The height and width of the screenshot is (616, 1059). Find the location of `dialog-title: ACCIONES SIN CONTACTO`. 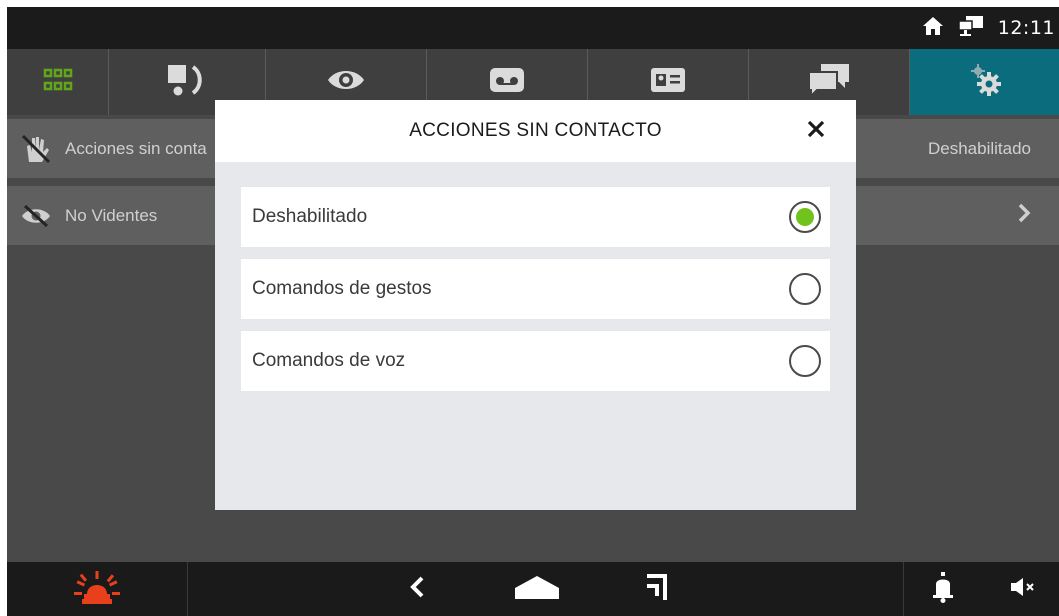

dialog-title: ACCIONES SIN CONTACTO is located at coordinates (535, 130).